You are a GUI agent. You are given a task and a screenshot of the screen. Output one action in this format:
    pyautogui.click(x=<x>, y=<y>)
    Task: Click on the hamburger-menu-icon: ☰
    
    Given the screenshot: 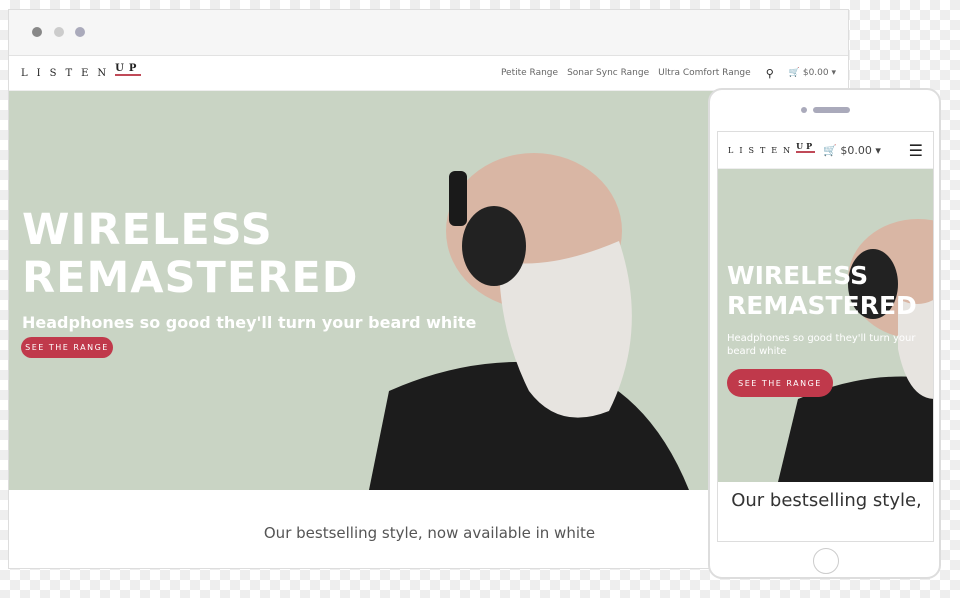 What is the action you would take?
    pyautogui.click(x=916, y=150)
    